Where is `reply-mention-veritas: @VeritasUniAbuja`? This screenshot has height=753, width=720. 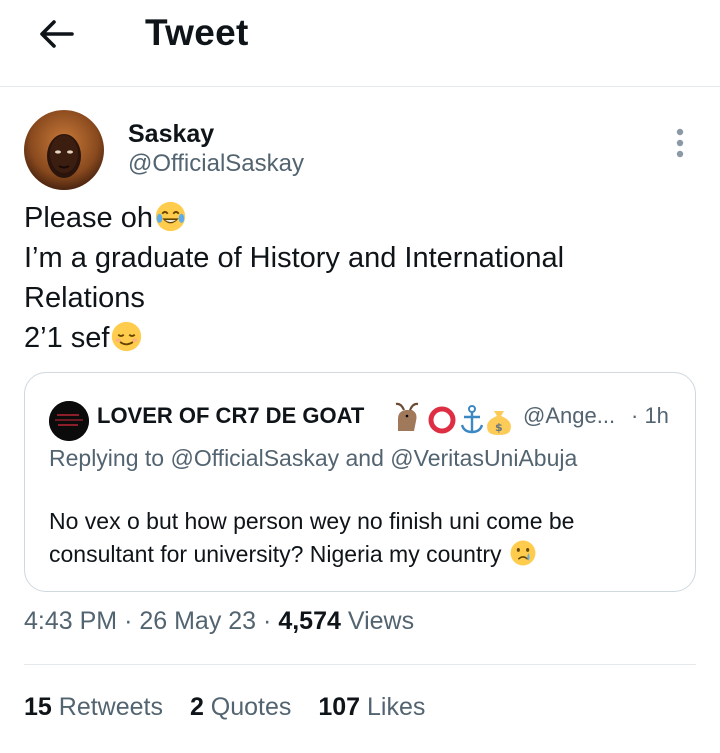
reply-mention-veritas: @VeritasUniAbuja is located at coordinates (483, 458).